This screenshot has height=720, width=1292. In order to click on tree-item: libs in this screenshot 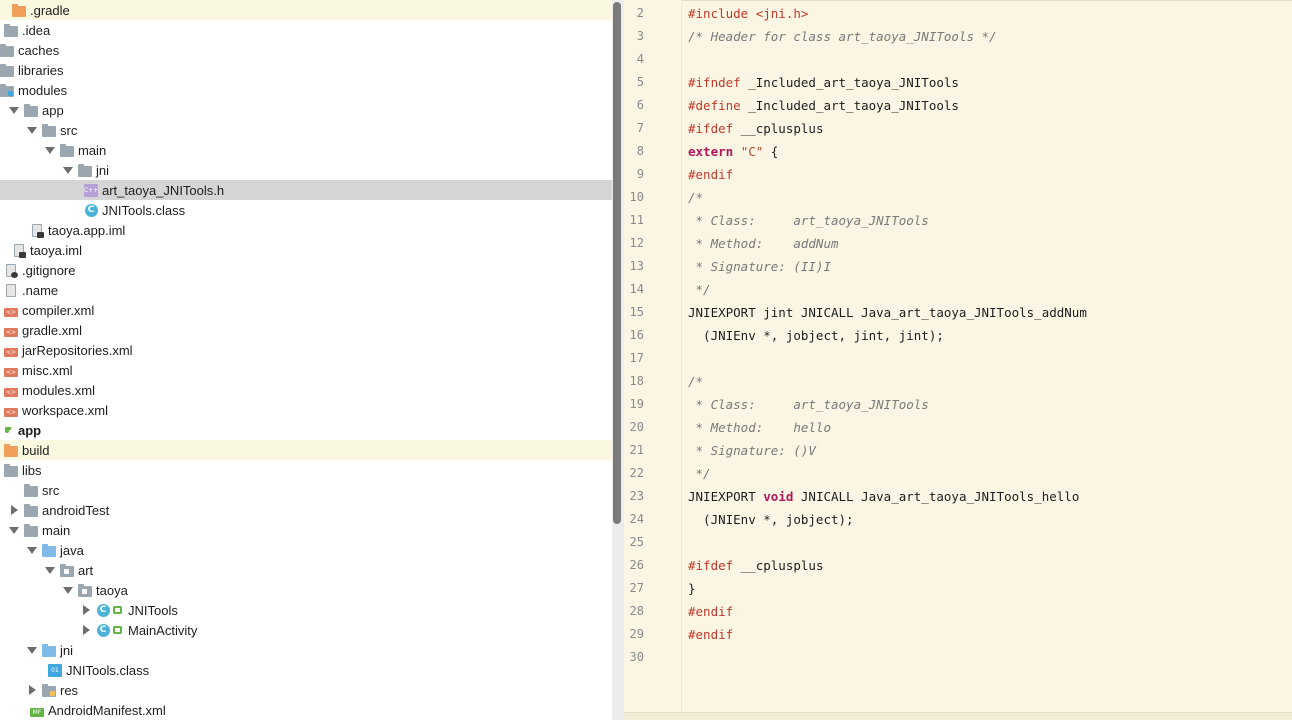, I will do `click(306, 470)`.